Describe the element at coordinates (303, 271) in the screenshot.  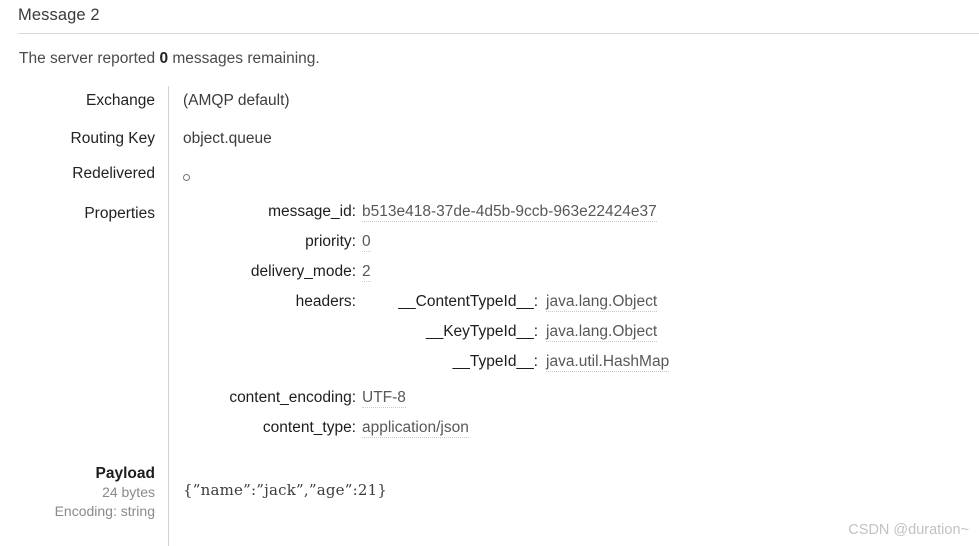
I see `property-key: delivery_mode:` at that location.